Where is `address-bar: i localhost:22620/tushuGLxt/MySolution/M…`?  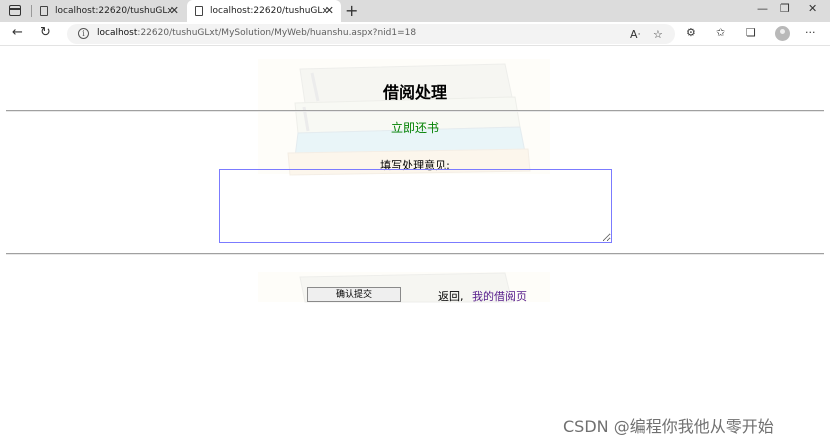 address-bar: i localhost:22620/tushuGLxt/MySolution/M… is located at coordinates (371, 34).